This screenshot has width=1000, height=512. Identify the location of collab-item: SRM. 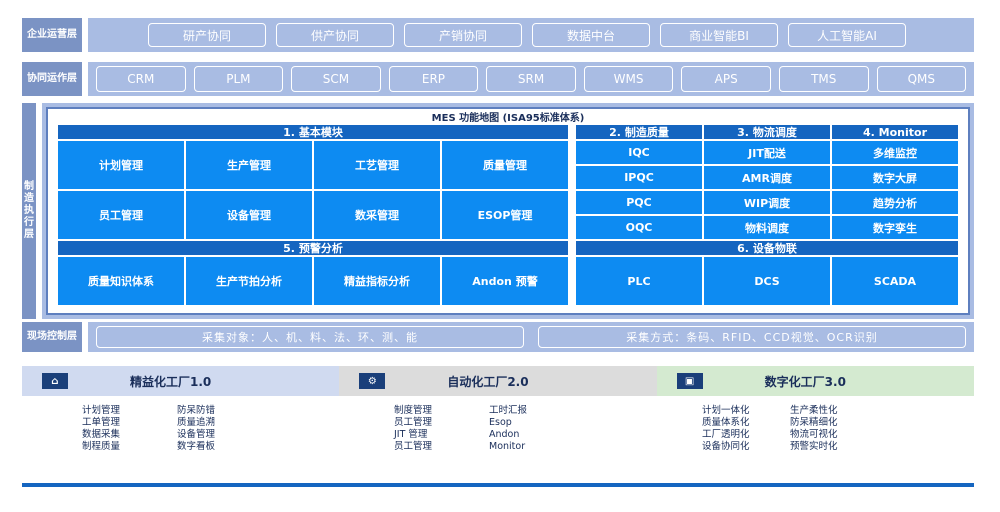
(531, 79).